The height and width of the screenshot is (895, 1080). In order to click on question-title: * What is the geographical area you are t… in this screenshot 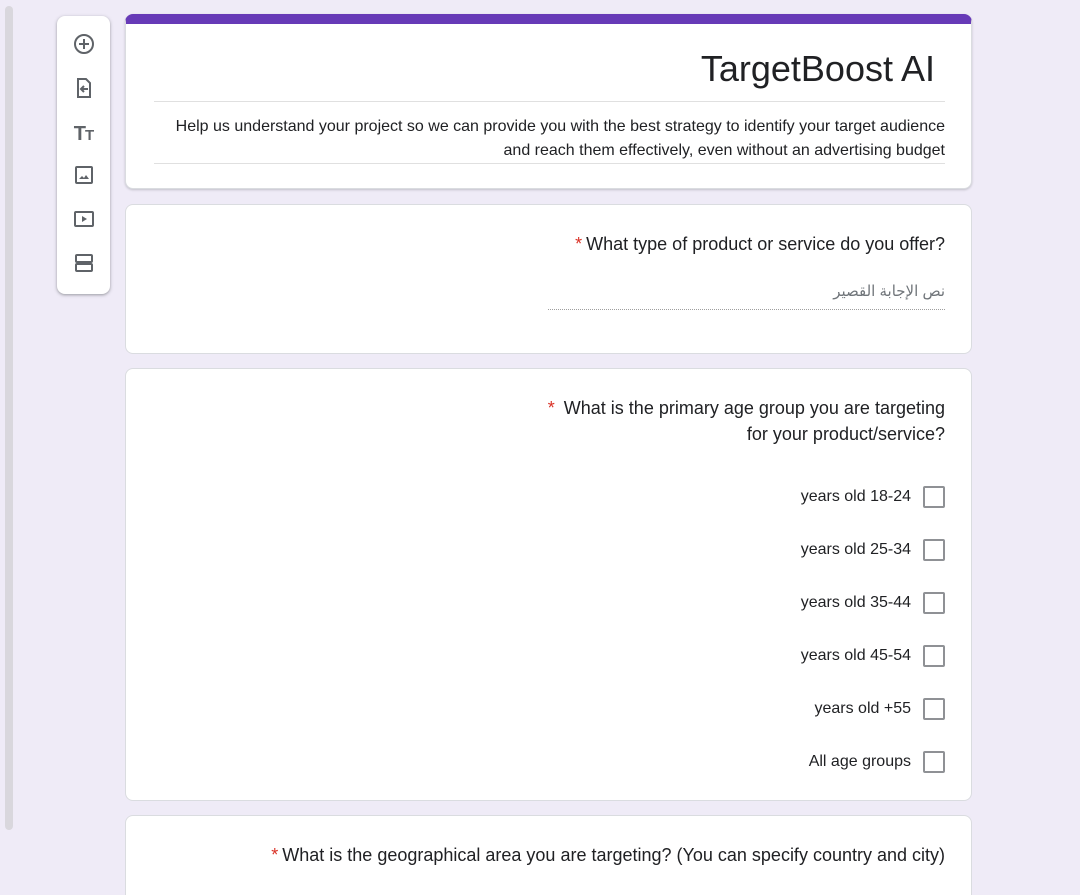, I will do `click(608, 855)`.